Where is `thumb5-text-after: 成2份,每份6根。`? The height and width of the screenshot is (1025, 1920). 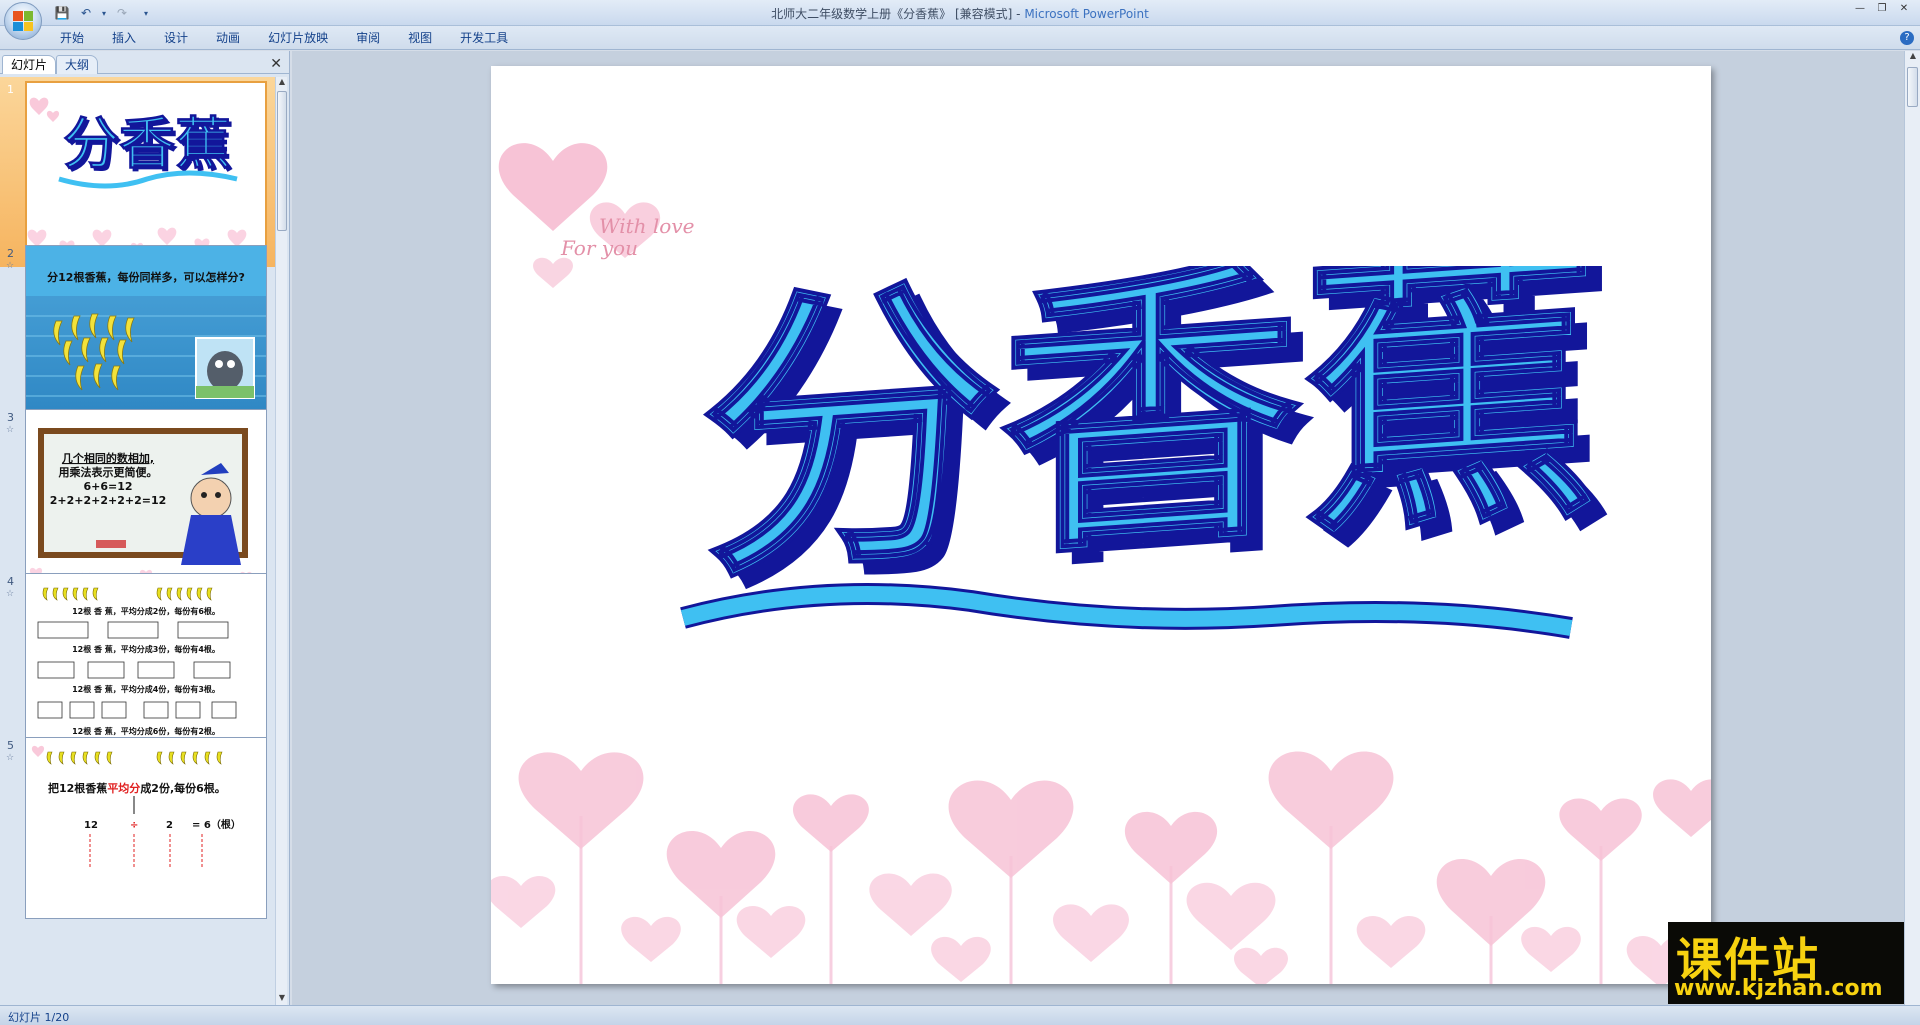
thumb5-text-after: 成2份,每份6根。 is located at coordinates (183, 788).